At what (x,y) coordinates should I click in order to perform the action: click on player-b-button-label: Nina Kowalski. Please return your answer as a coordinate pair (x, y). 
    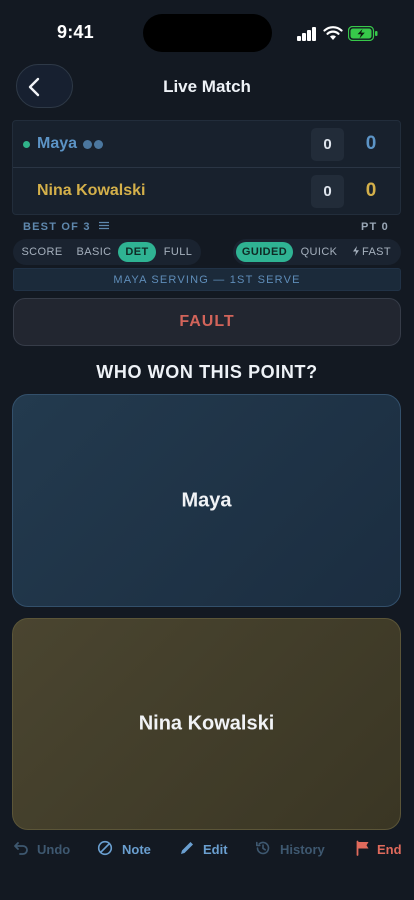
    Looking at the image, I should click on (206, 723).